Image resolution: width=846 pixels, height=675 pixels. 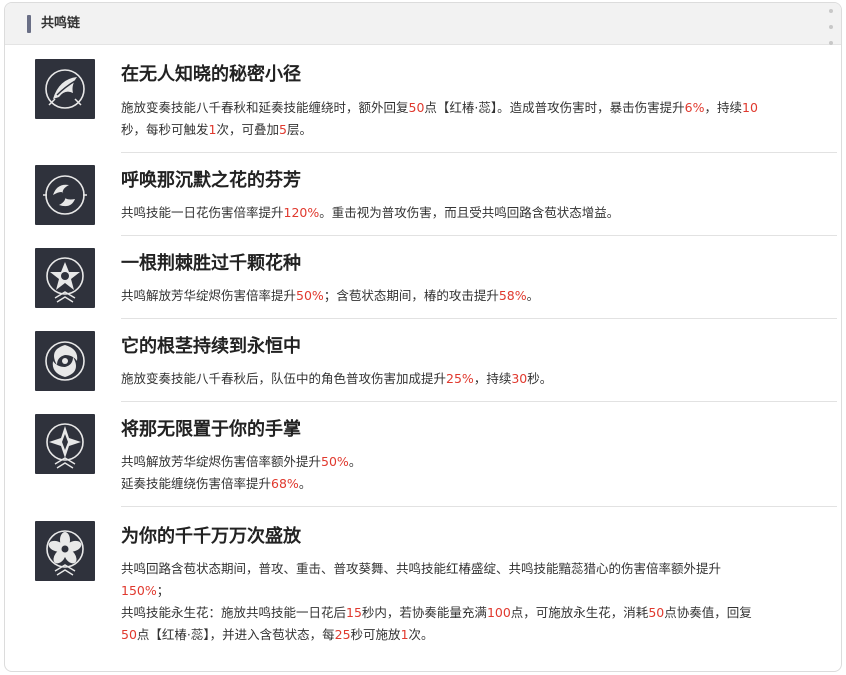 I want to click on highlight-value: 1, so click(x=404, y=634).